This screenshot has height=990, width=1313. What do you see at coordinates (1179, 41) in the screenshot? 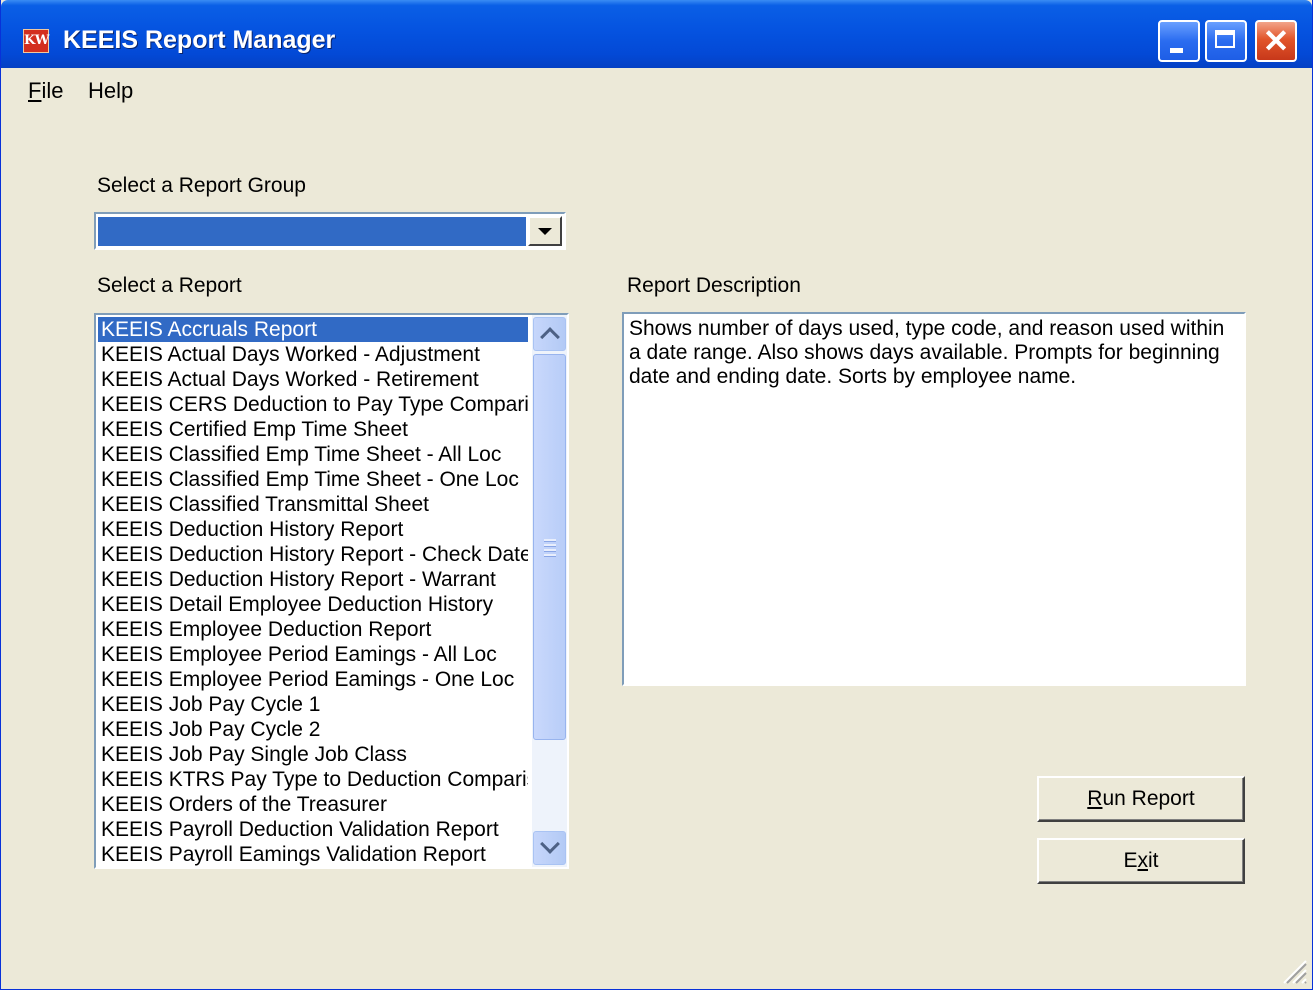
I see `minimize-button` at bounding box center [1179, 41].